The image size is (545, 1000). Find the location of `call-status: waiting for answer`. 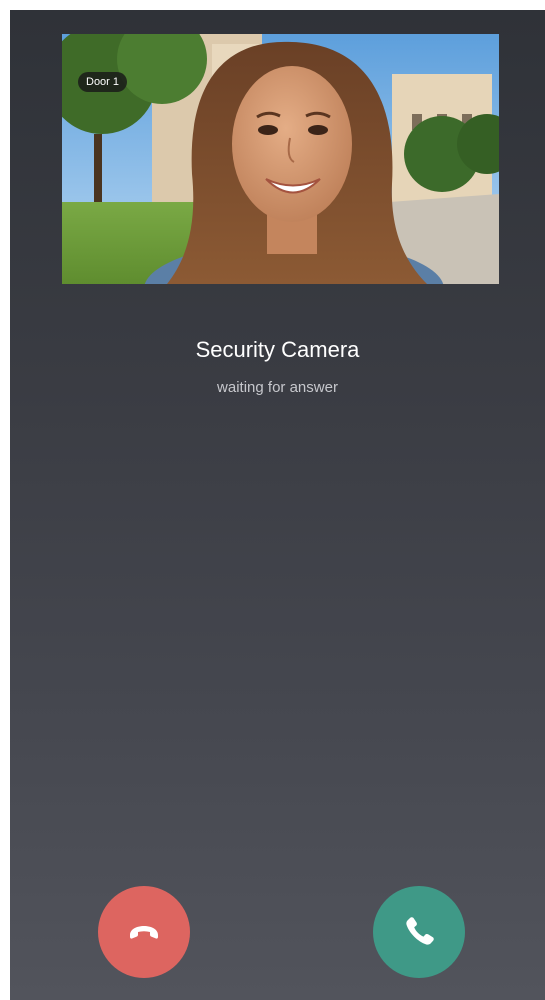

call-status: waiting for answer is located at coordinates (277, 387).